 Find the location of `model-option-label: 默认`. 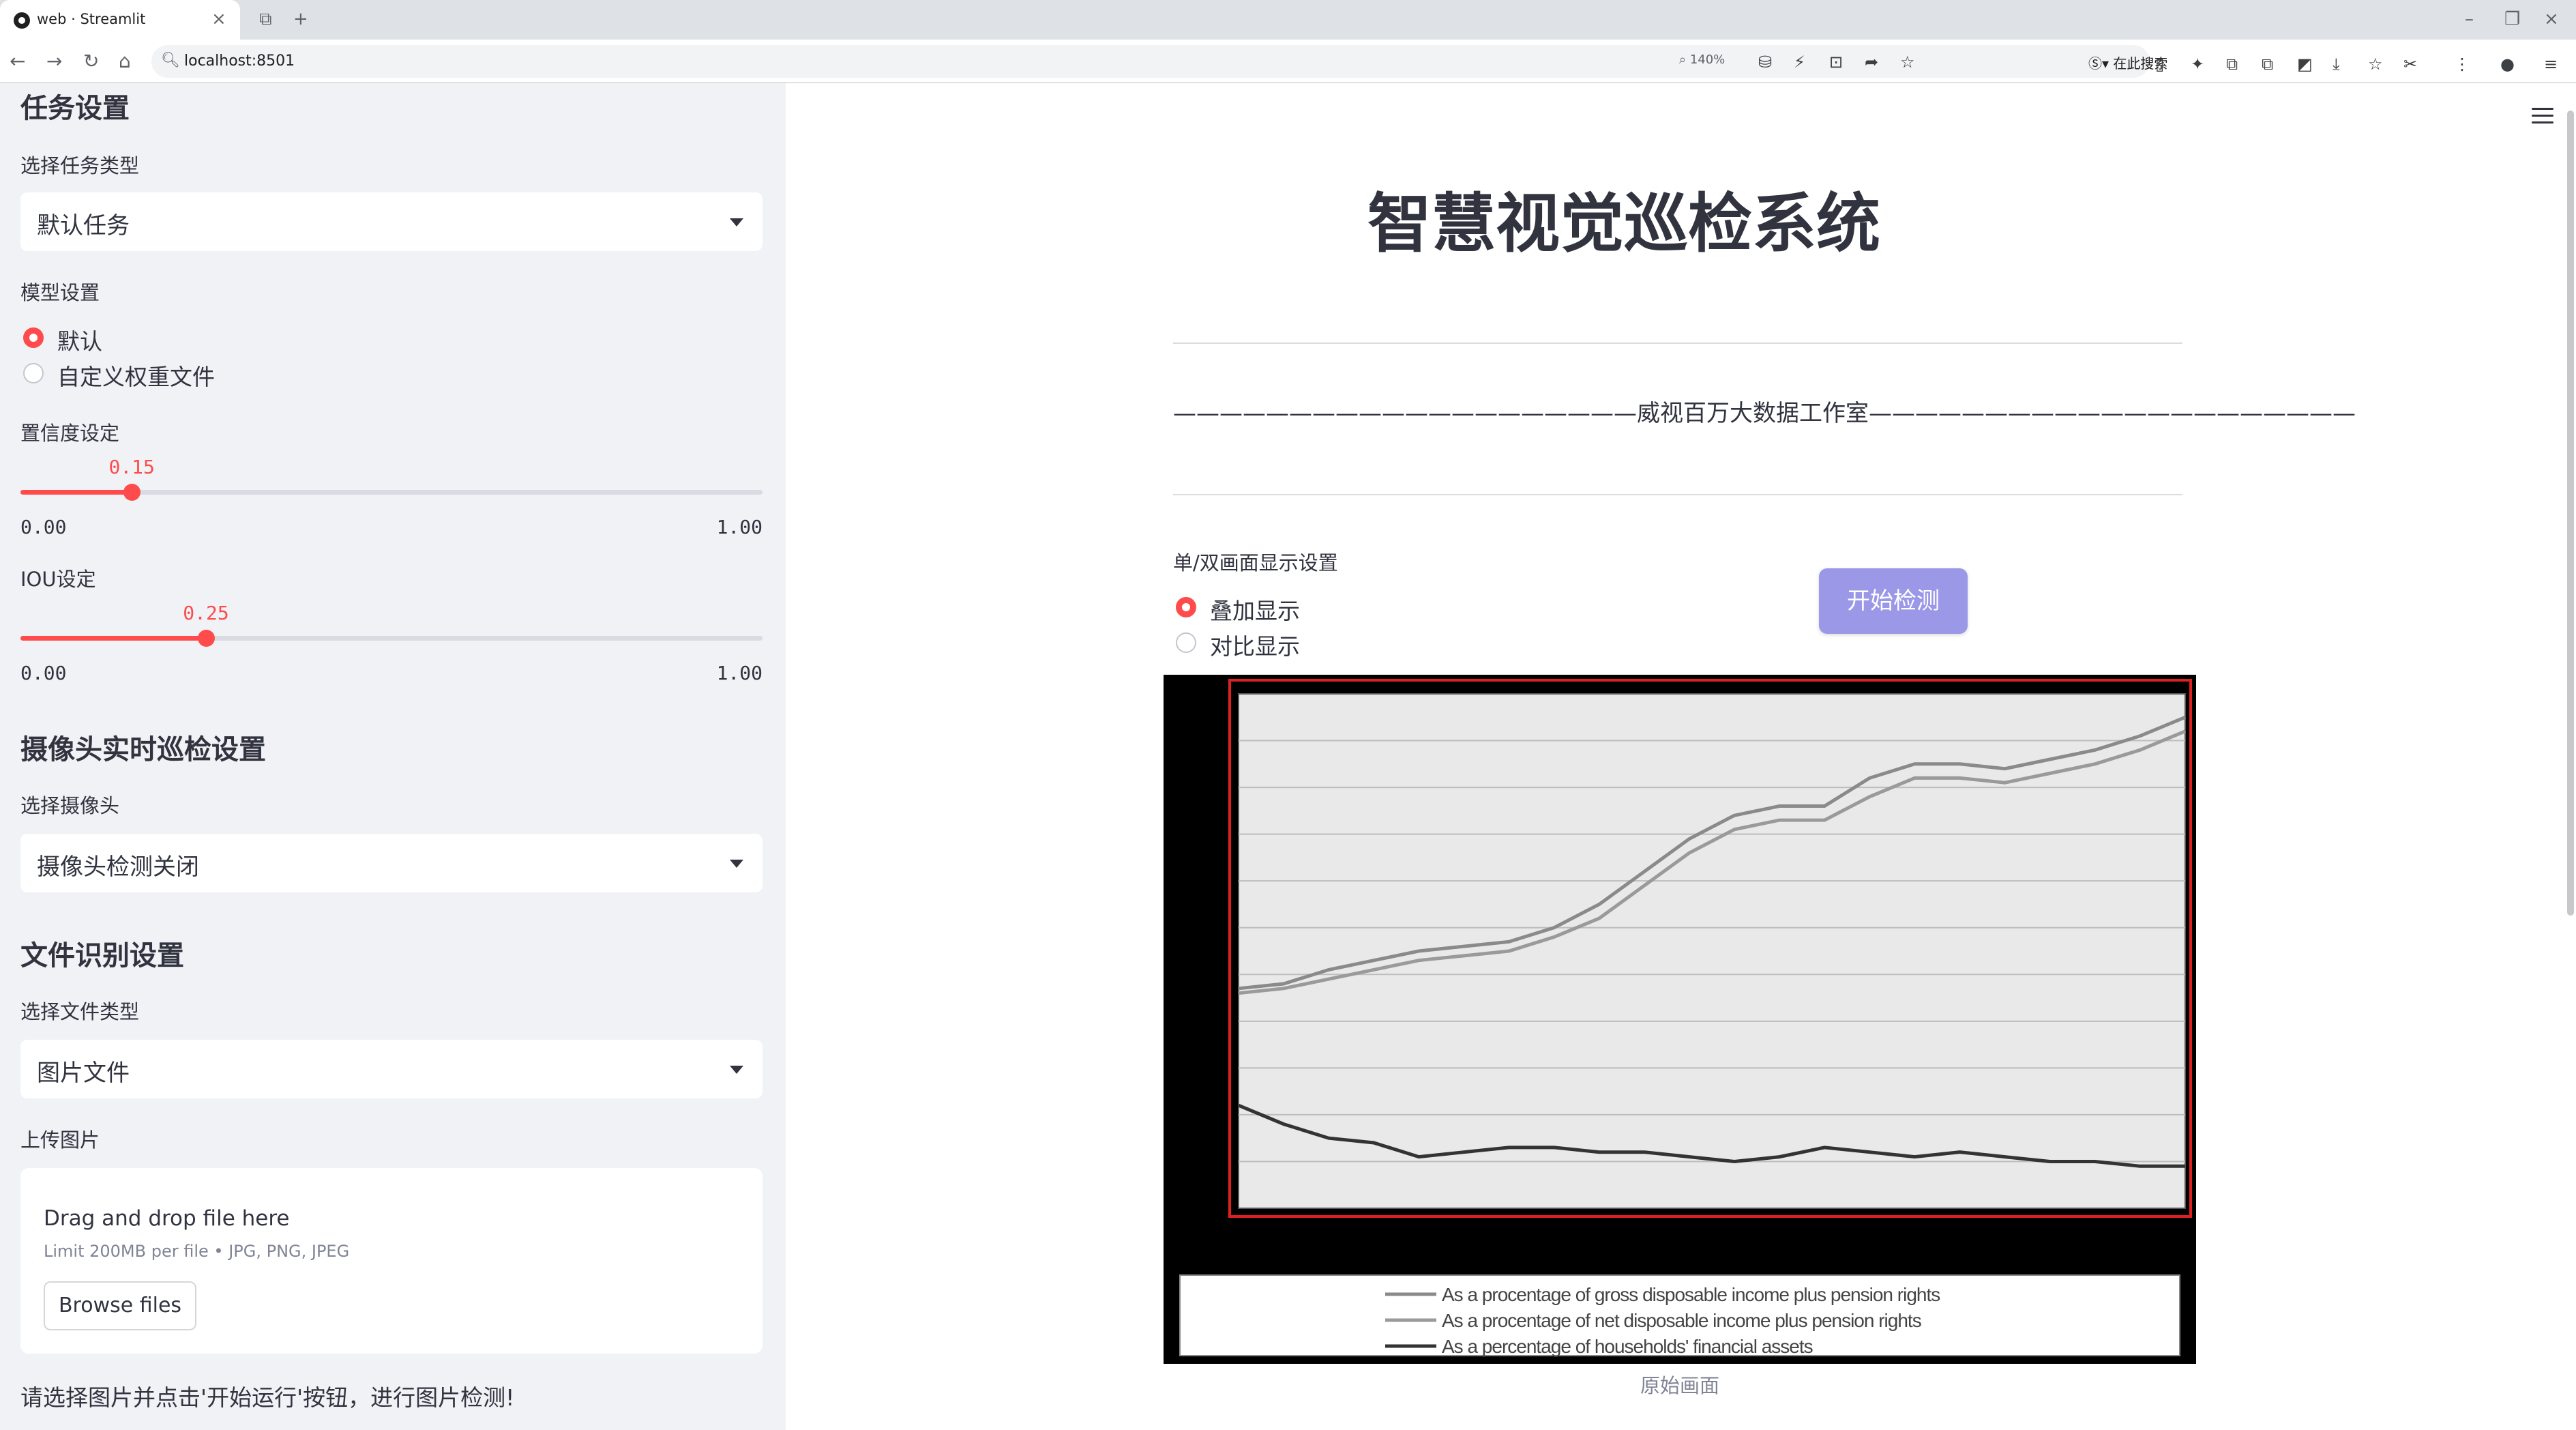

model-option-label: 默认 is located at coordinates (79, 341).